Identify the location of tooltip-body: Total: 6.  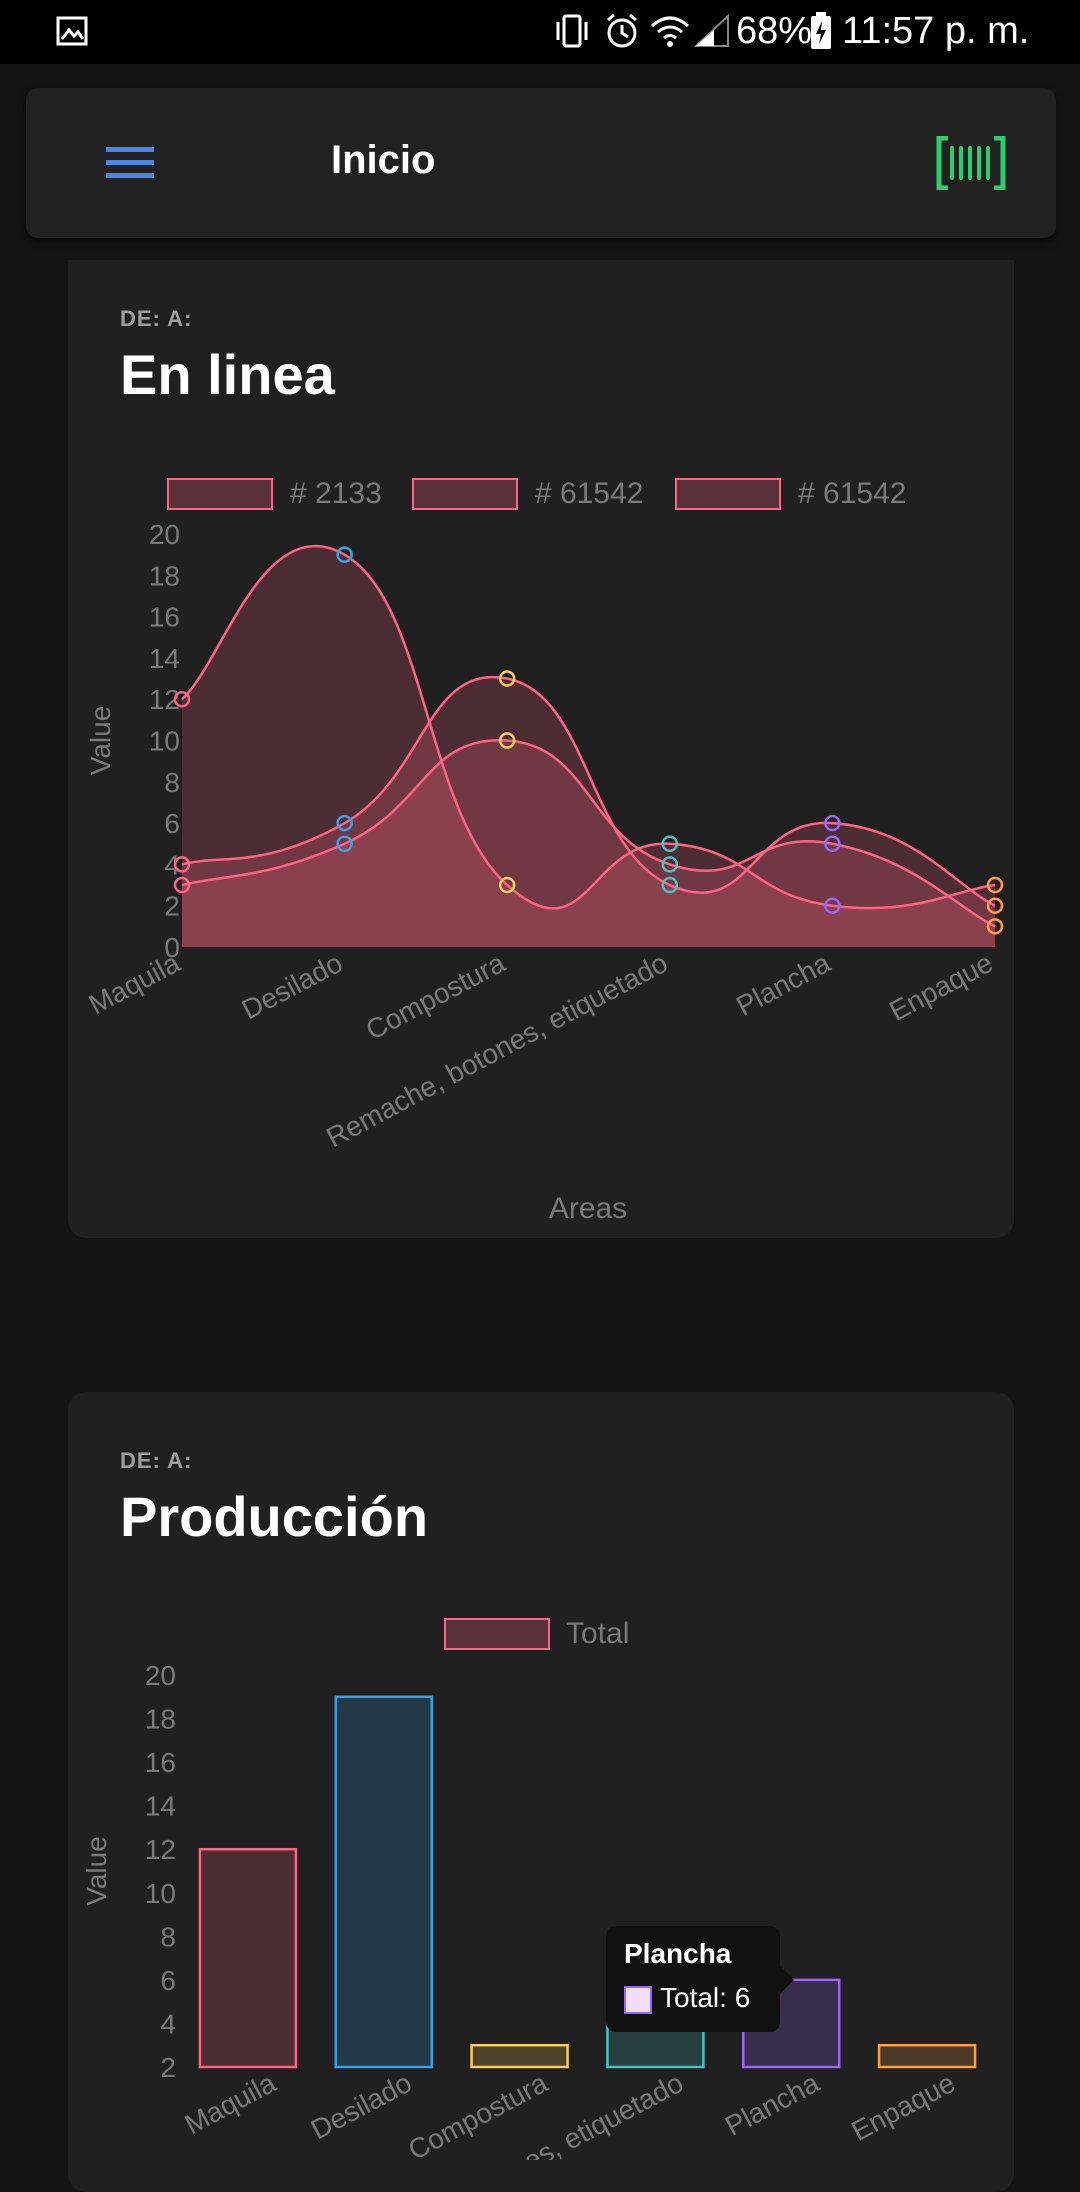
(705, 1997).